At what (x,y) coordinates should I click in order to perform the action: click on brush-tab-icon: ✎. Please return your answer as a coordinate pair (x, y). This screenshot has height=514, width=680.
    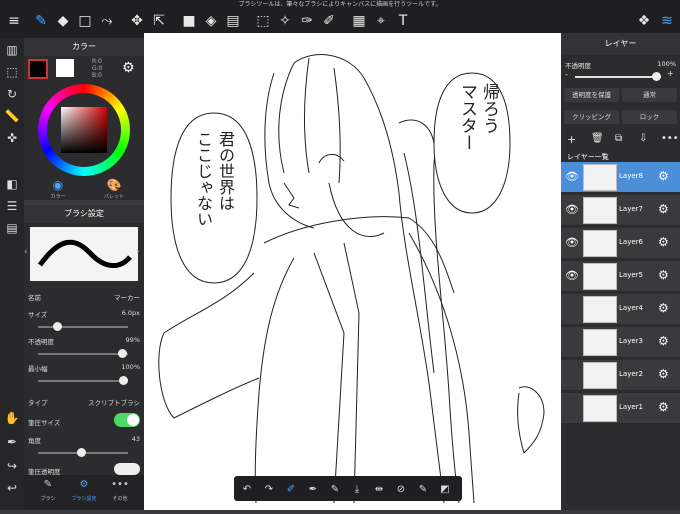
    Looking at the image, I should click on (48, 484).